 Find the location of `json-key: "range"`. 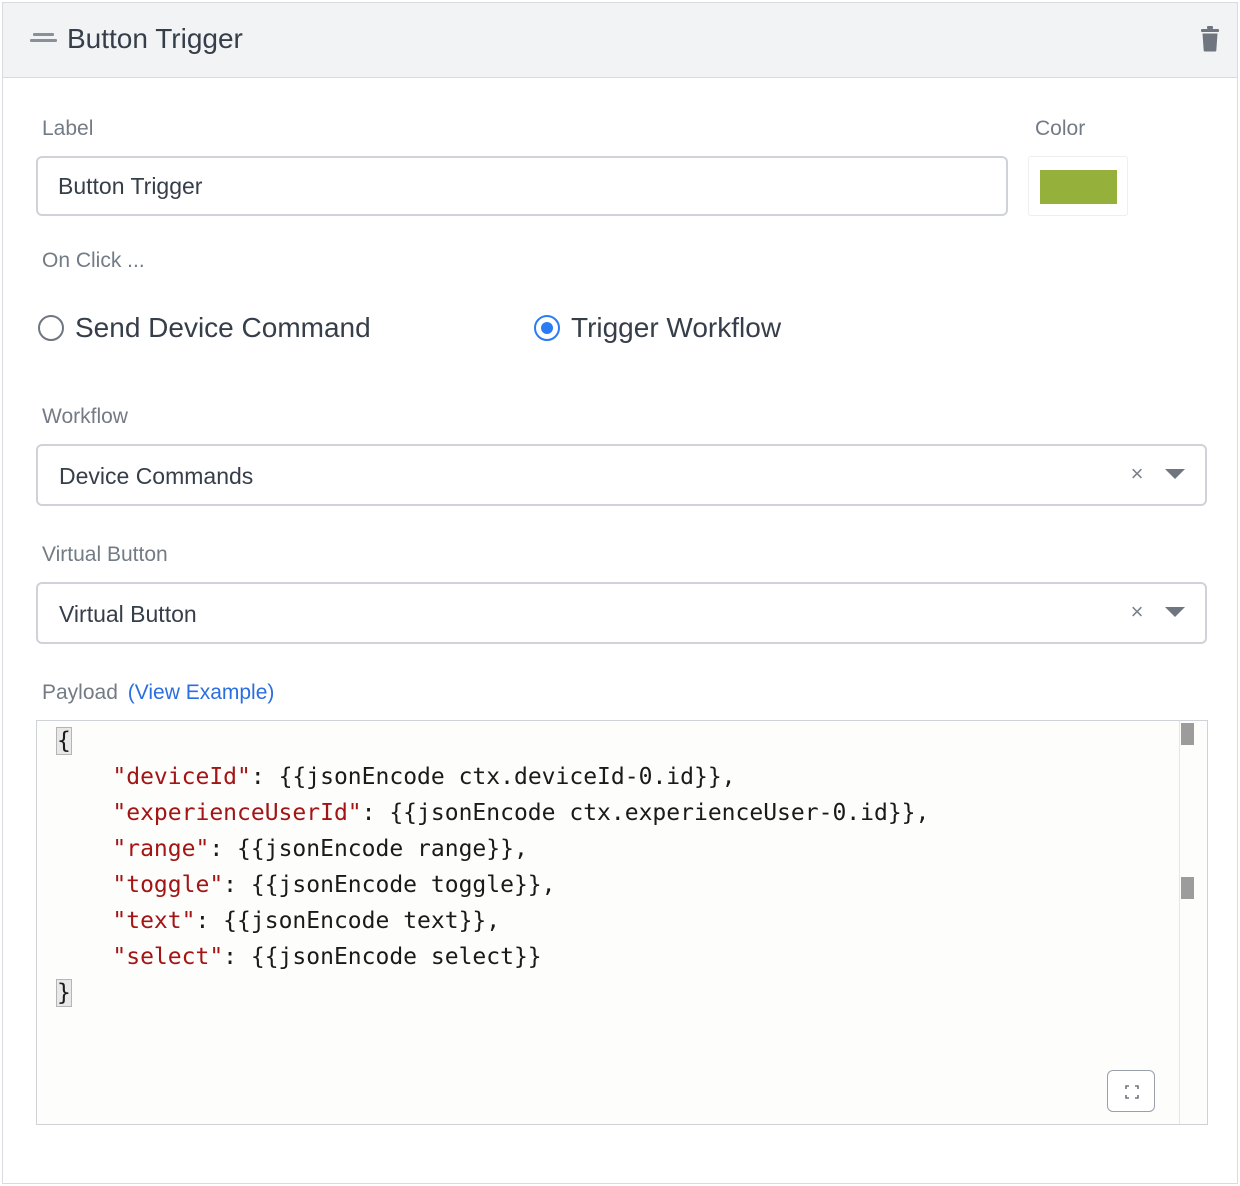

json-key: "range" is located at coordinates (161, 849).